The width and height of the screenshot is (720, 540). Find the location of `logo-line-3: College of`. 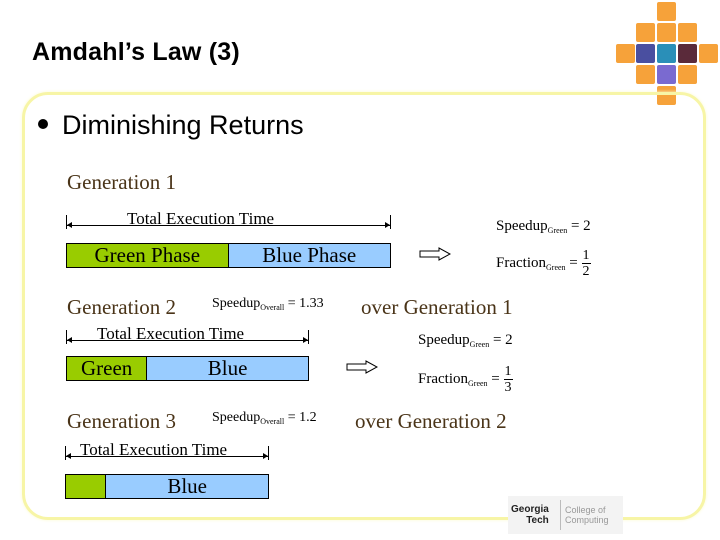

logo-line-3: College of is located at coordinates (585, 510).